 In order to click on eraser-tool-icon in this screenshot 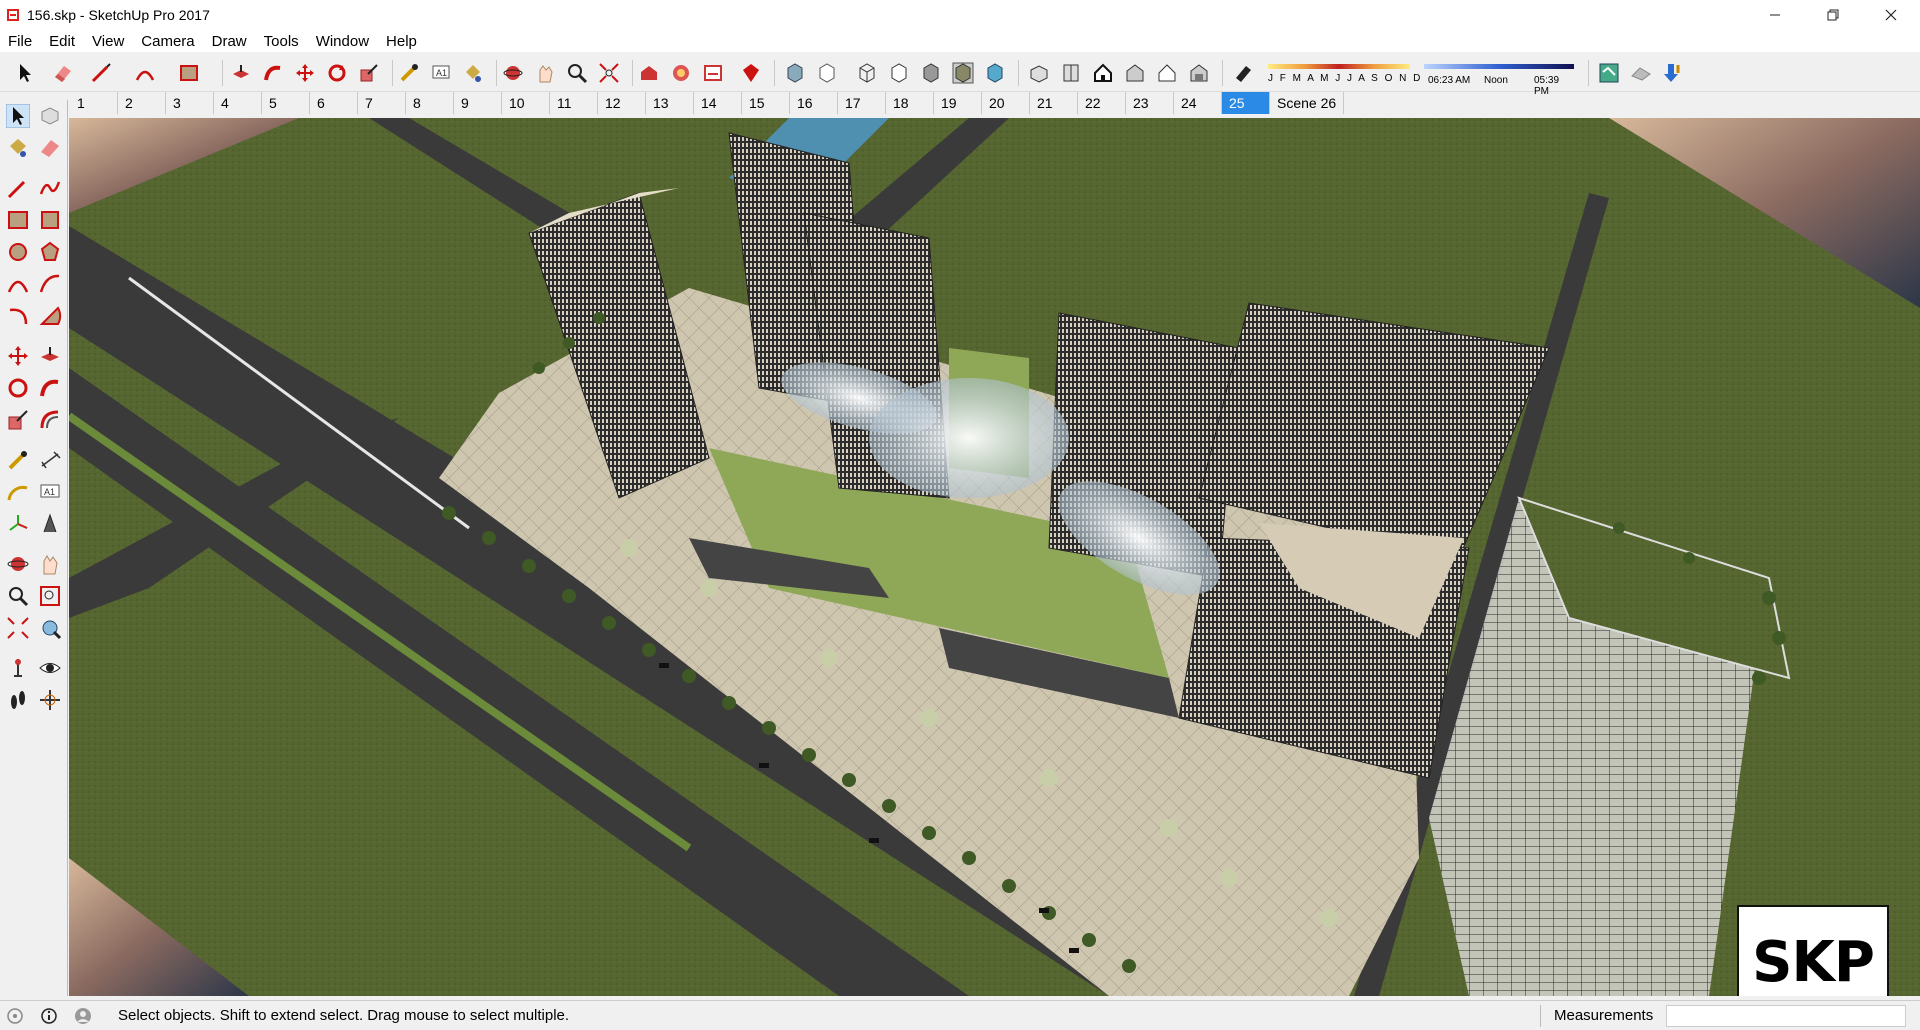, I will do `click(63, 73)`.